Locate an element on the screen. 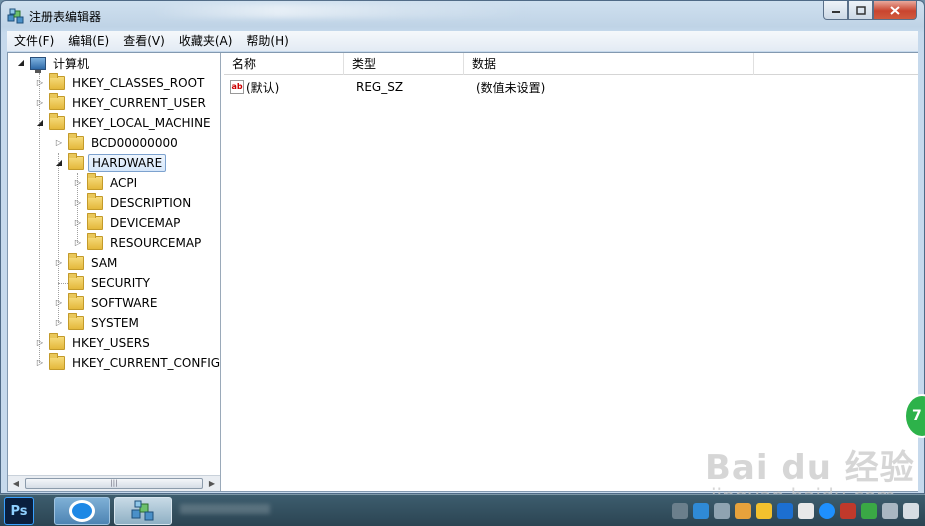 This screenshot has height=526, width=925. tree-item: ▷ ACPI is located at coordinates (106, 183).